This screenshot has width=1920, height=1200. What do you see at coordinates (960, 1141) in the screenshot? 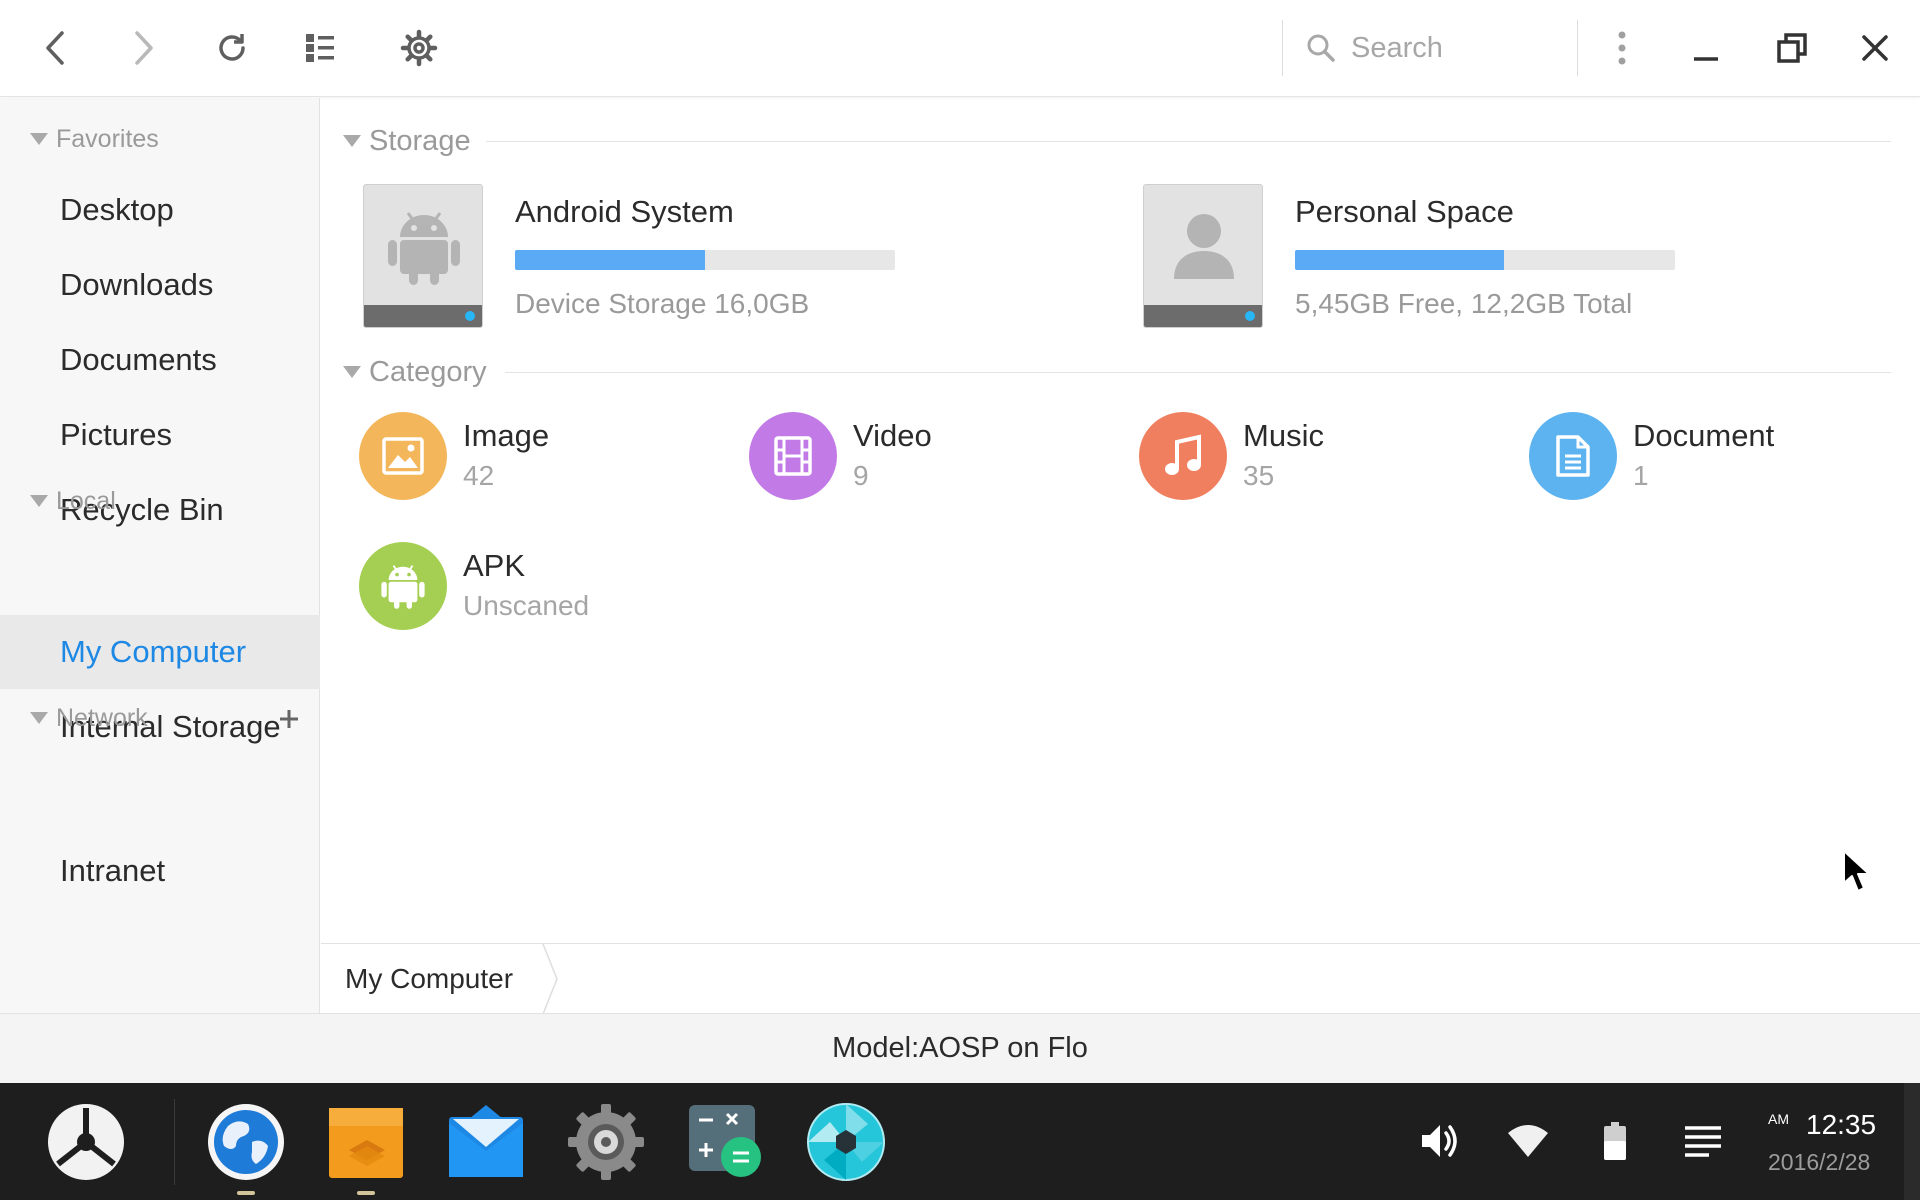
I see `taskbar: AM 12:35 2016/2/28` at bounding box center [960, 1141].